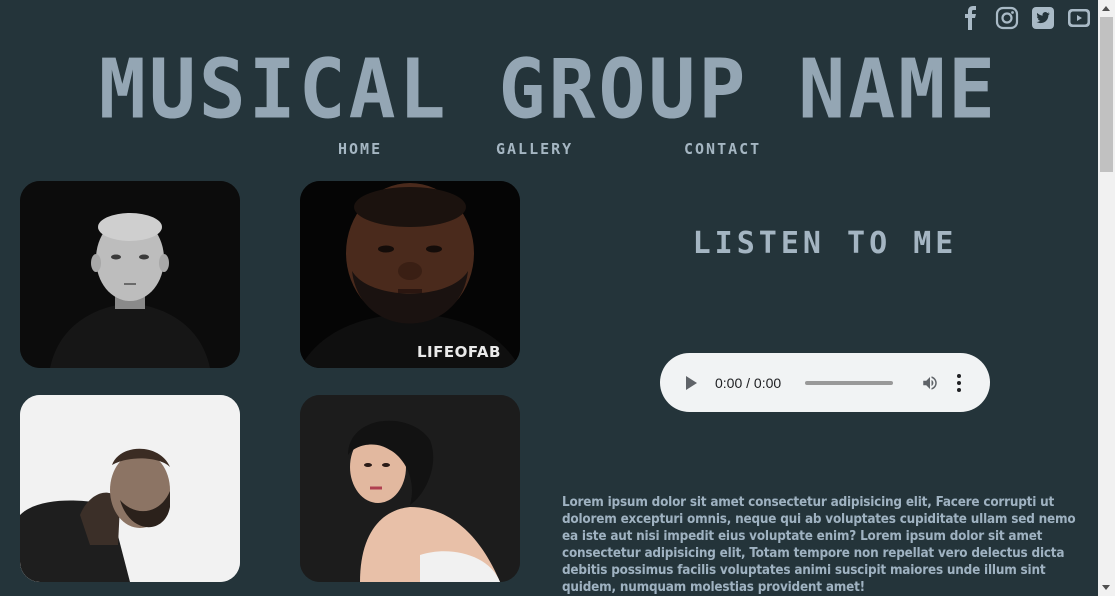 This screenshot has height=596, width=1115. I want to click on page-title: MUSICAL GROUP NAME, so click(548, 90).